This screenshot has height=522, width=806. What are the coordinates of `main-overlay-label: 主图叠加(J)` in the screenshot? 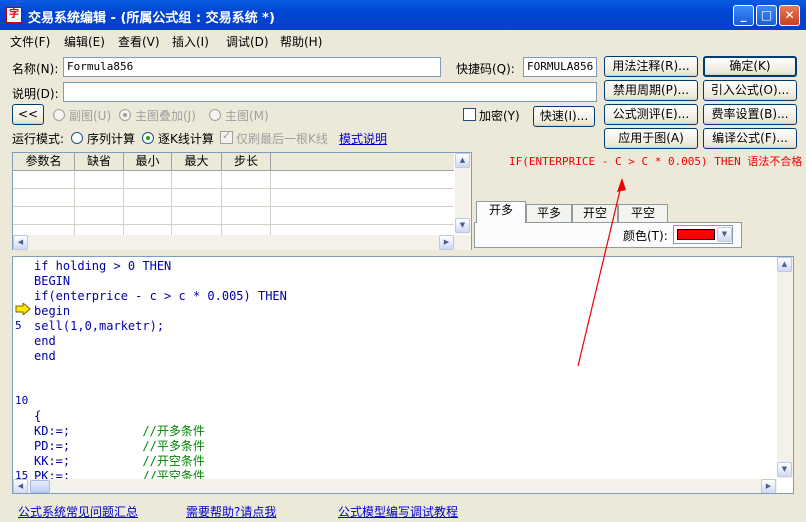 It's located at (165, 116).